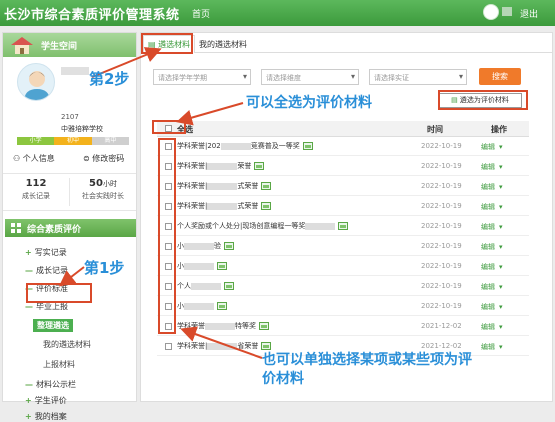  Describe the element at coordinates (491, 12) in the screenshot. I see `user-avatar-icon` at that location.